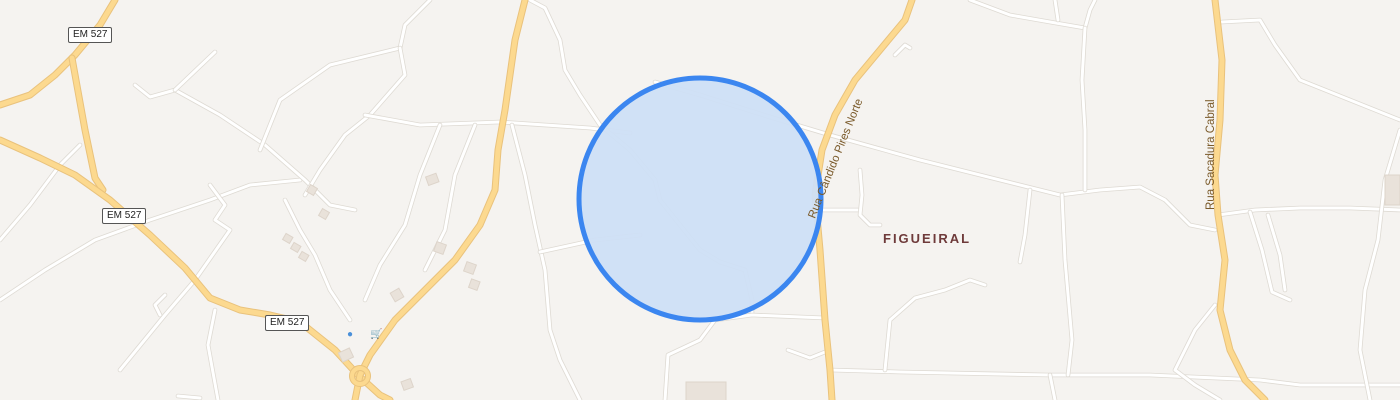  Describe the element at coordinates (350, 335) in the screenshot. I see `water-icon: ●` at that location.